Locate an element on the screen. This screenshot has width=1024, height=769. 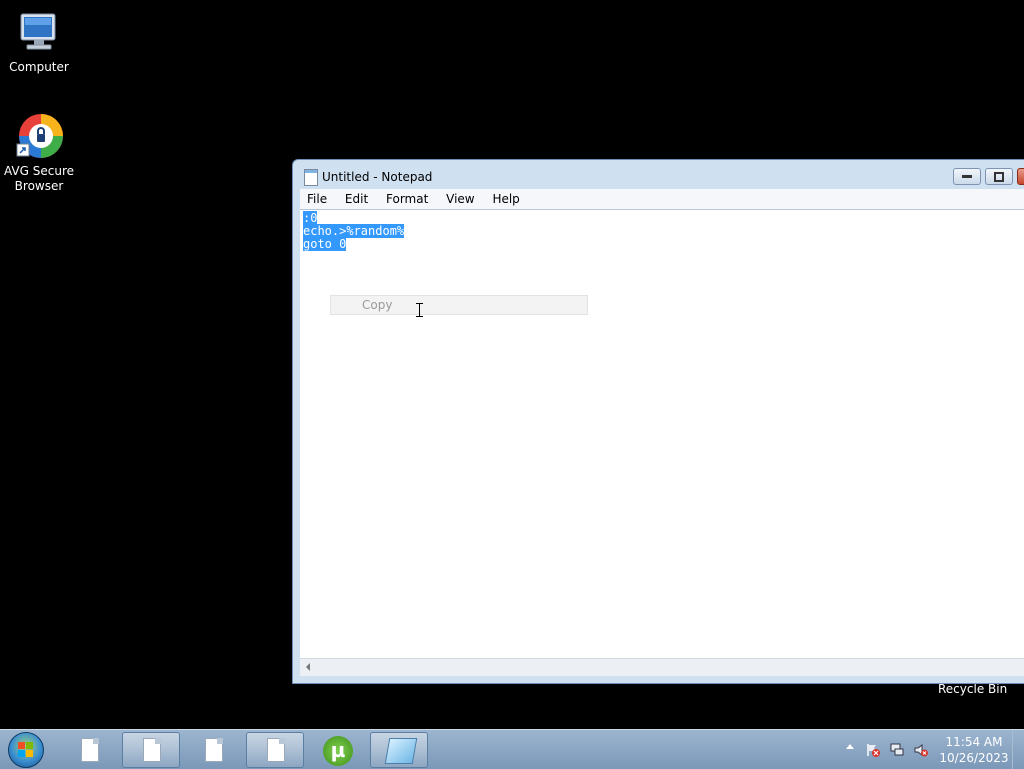
menu-bar: File Edit Format View Help is located at coordinates (662, 199).